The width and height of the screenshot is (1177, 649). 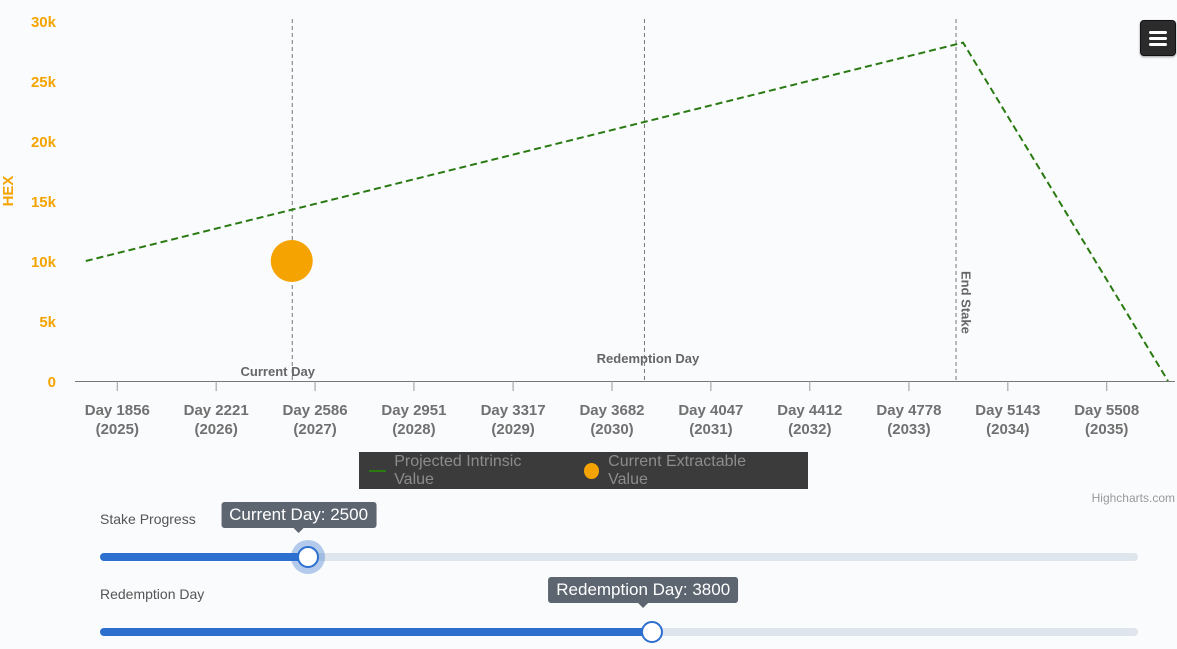 What do you see at coordinates (710, 429) in the screenshot?
I see `x-tick-sublabel: (2031)` at bounding box center [710, 429].